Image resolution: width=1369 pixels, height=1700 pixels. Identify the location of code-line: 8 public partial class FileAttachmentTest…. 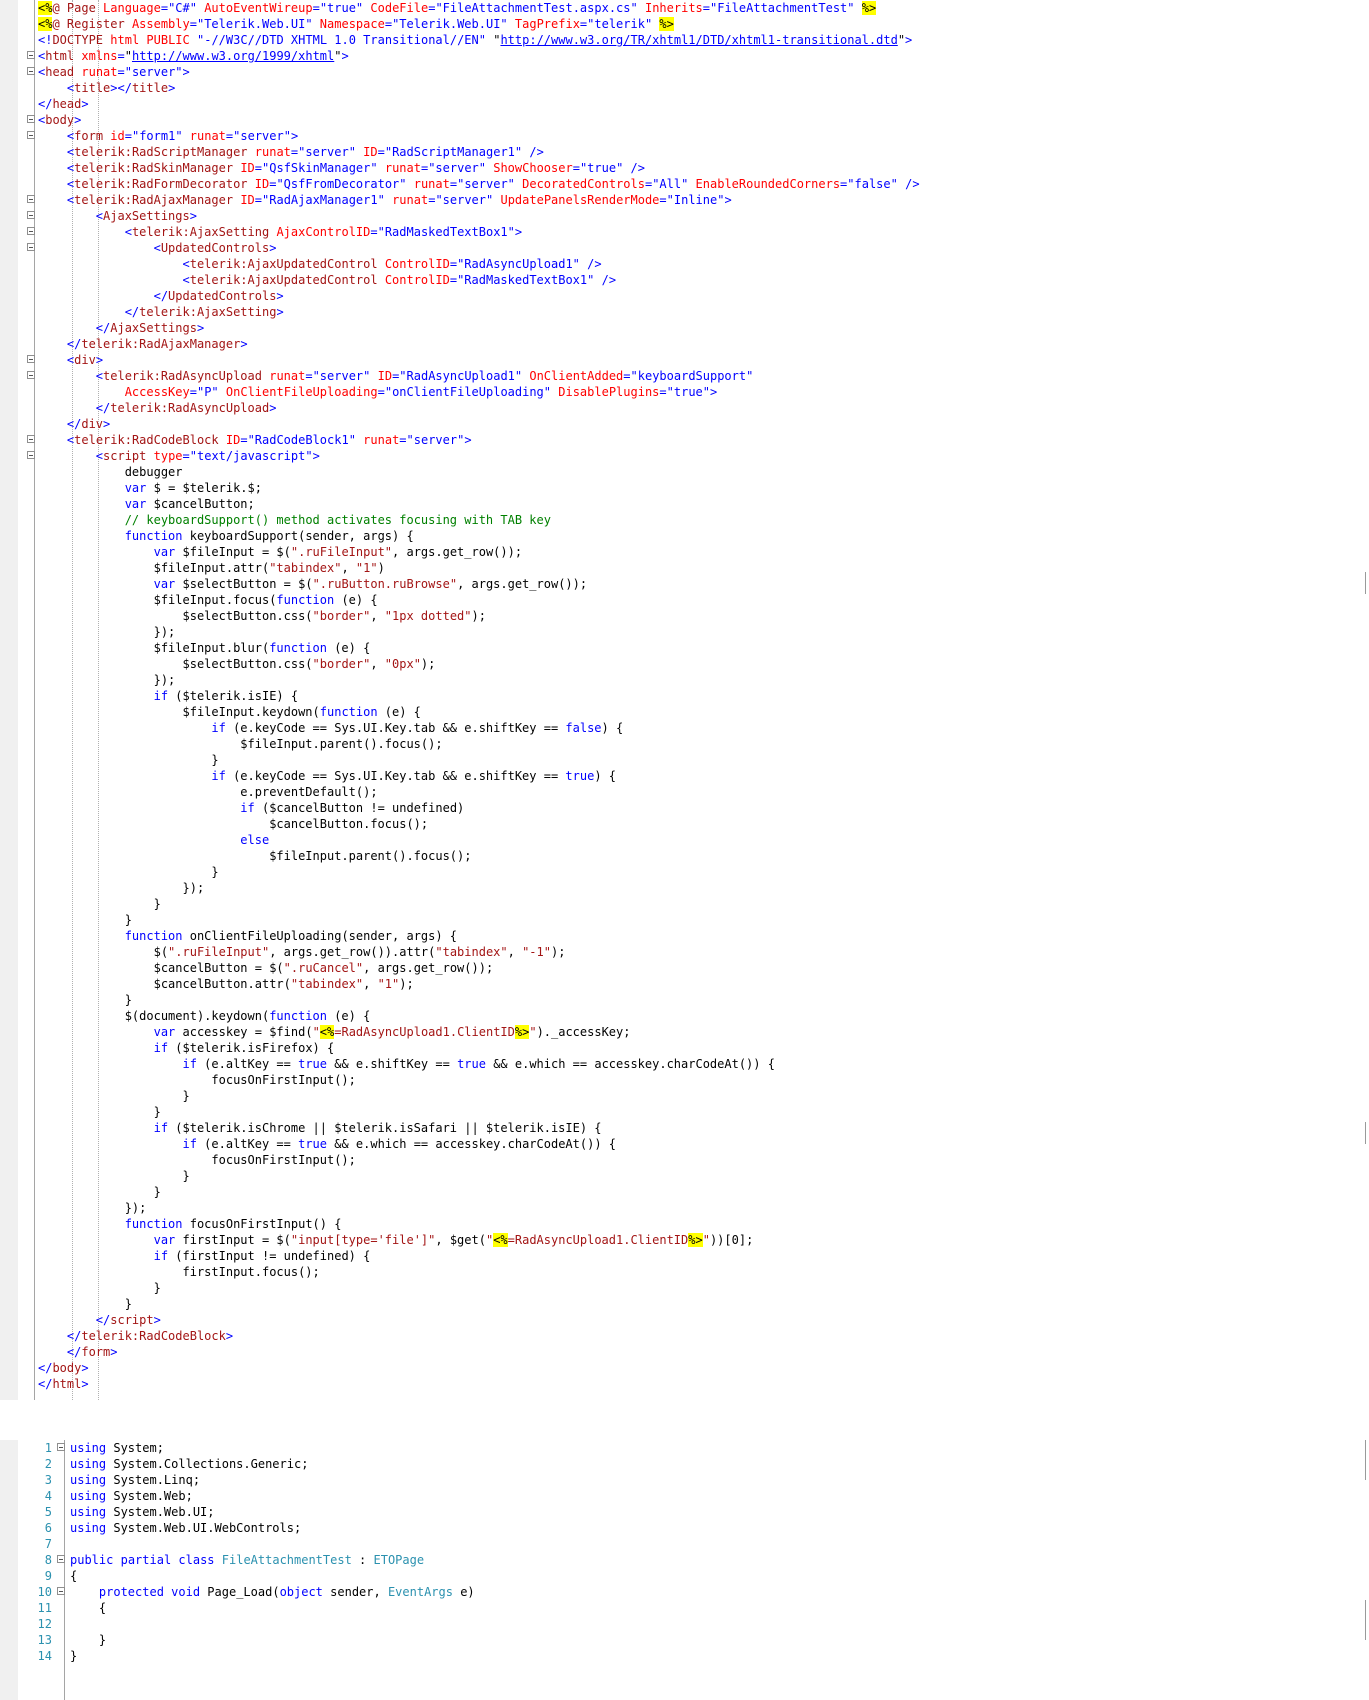
(260, 1560).